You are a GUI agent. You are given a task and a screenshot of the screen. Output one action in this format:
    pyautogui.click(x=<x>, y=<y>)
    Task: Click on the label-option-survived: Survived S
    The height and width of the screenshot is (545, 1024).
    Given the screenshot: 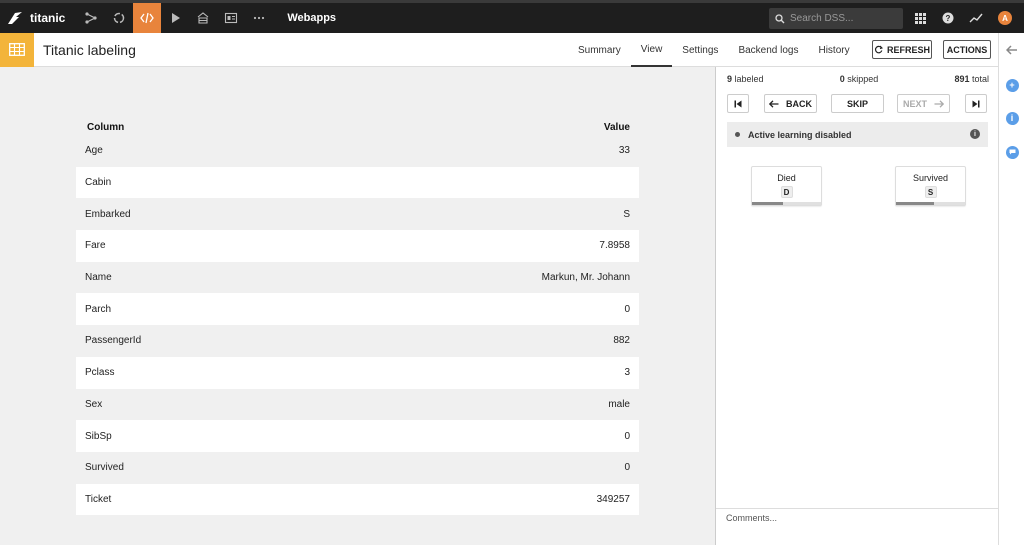 What is the action you would take?
    pyautogui.click(x=930, y=186)
    